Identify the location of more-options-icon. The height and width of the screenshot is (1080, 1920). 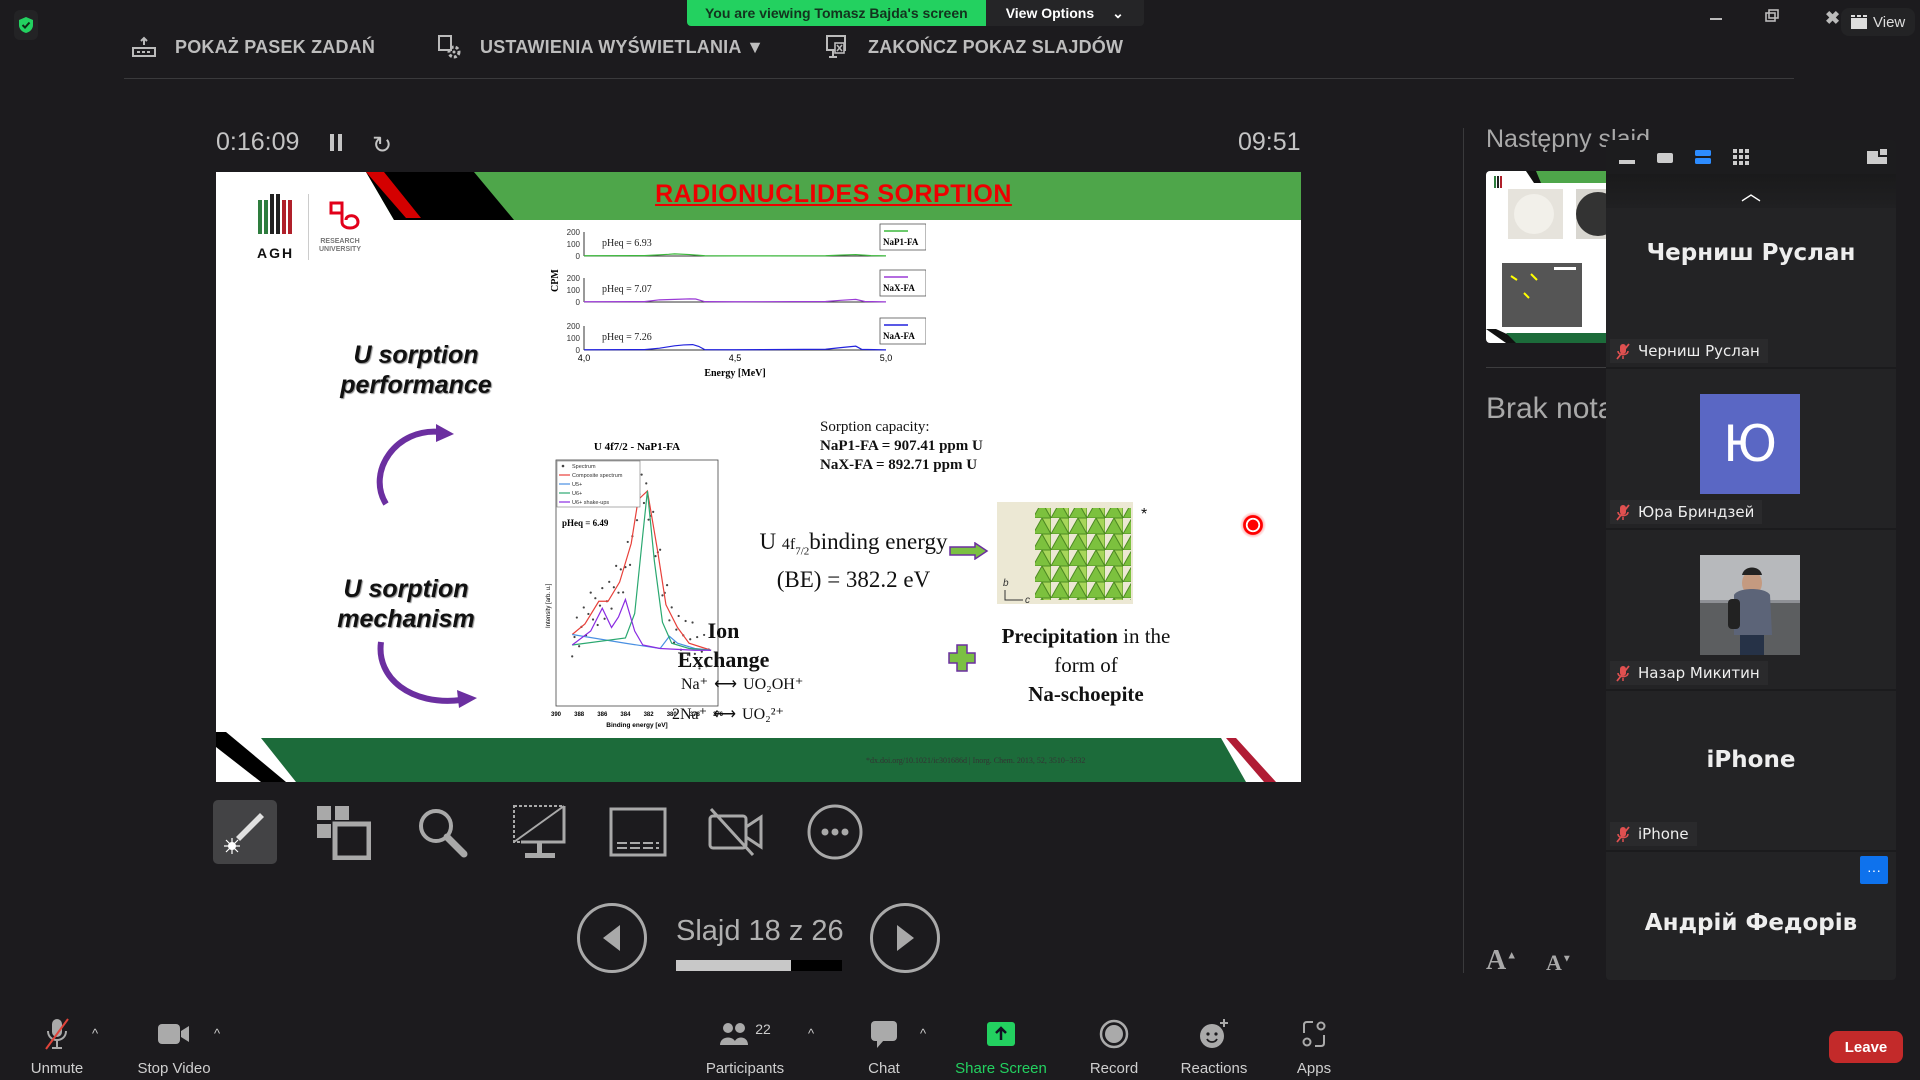
(835, 832).